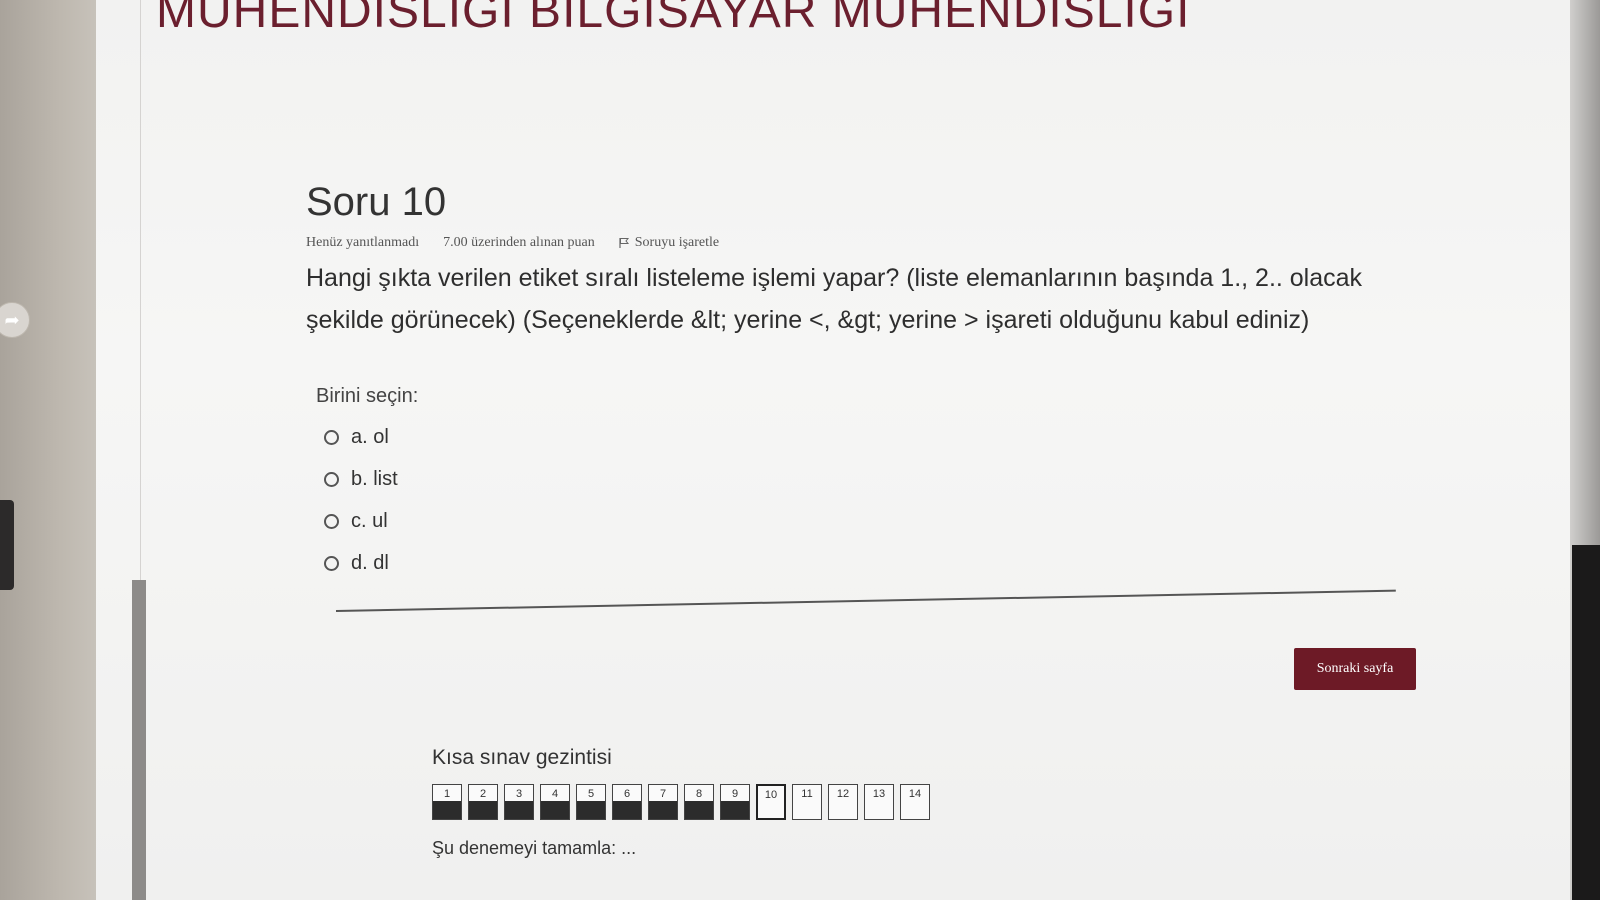 The image size is (1600, 900). I want to click on option-label: a. ol, so click(370, 436).